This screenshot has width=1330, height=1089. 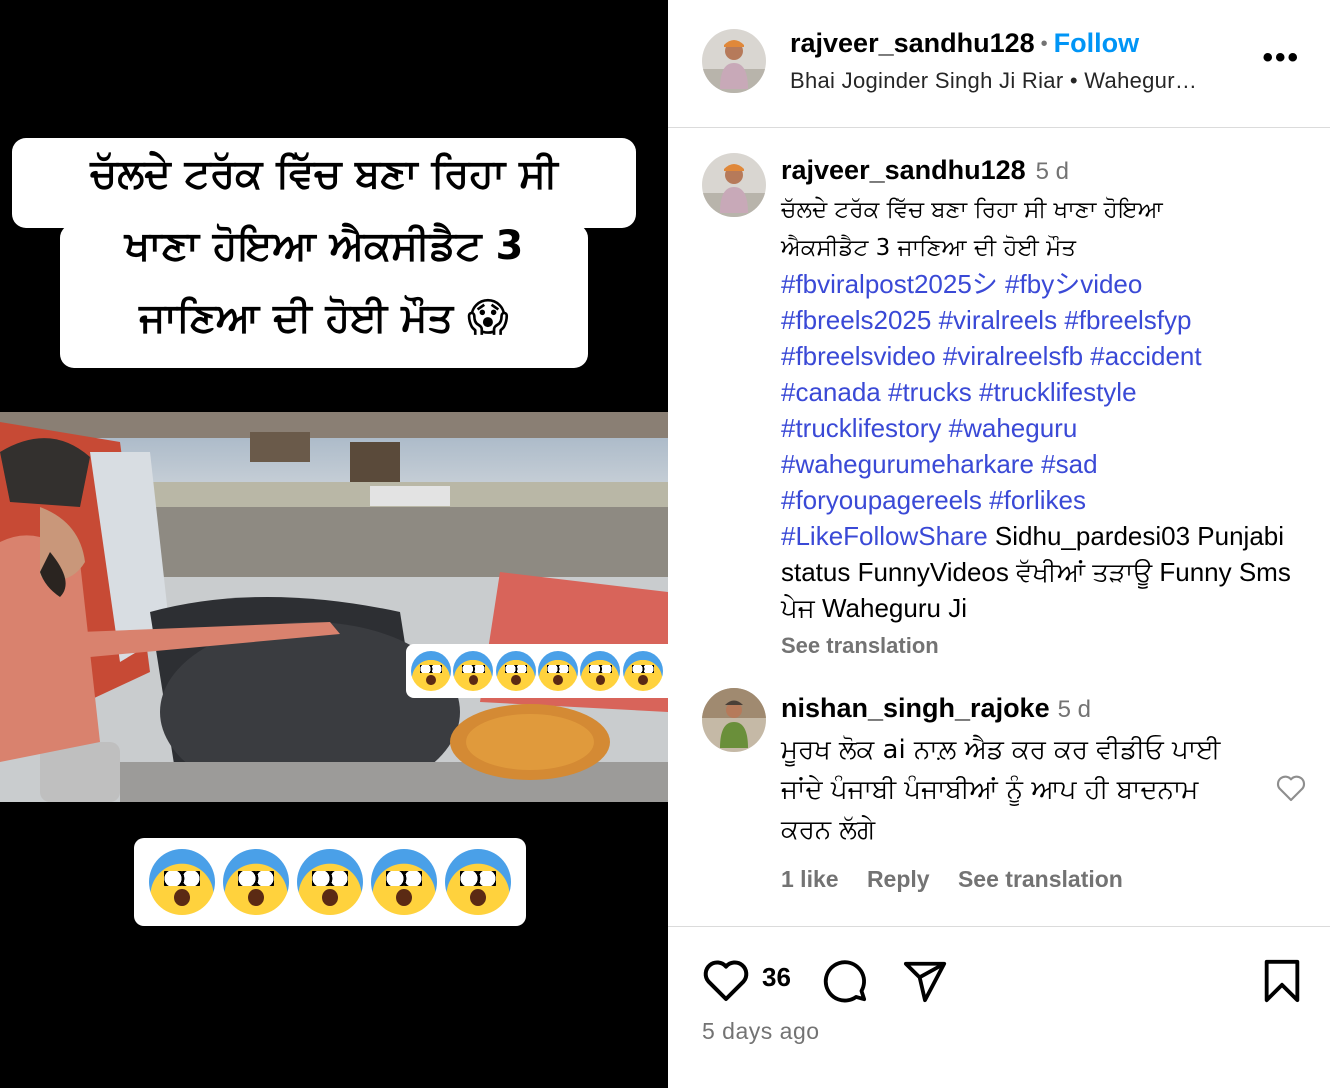 I want to click on hashtag-link: #canada, so click(x=831, y=392).